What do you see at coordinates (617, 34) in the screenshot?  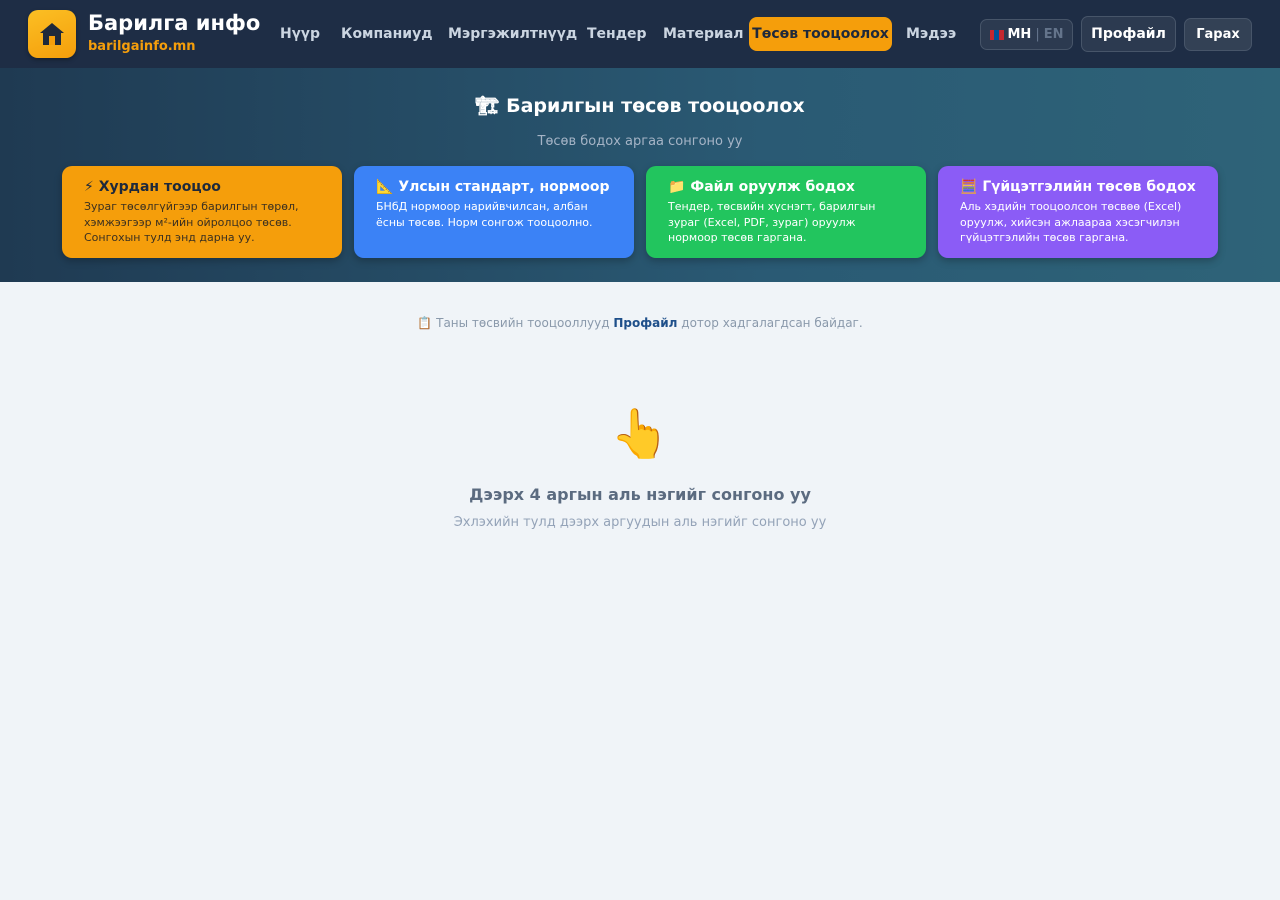 I see `nav-tender: Тендер` at bounding box center [617, 34].